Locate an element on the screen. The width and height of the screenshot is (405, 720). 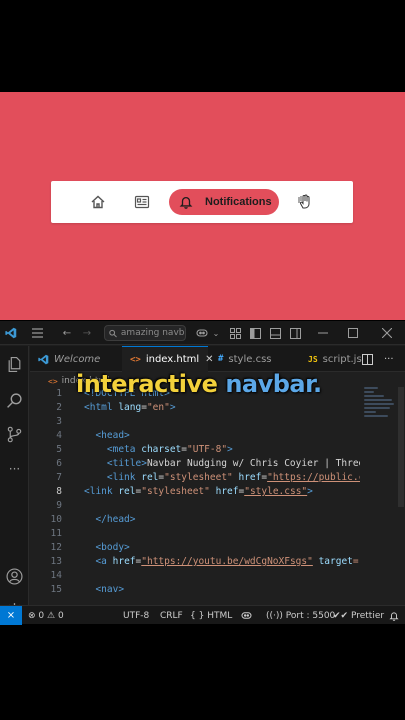
language-indicator: { } HTML is located at coordinates (211, 615).